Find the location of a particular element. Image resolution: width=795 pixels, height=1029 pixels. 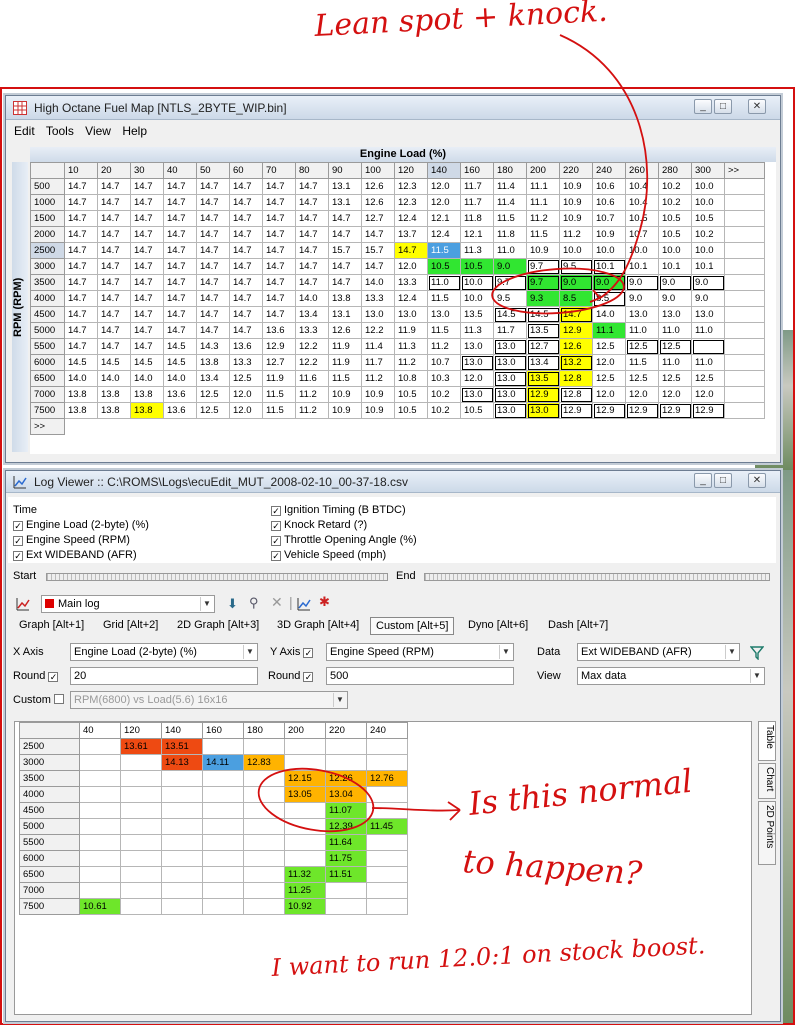

fuel-cell: 11.1 is located at coordinates (543, 186).